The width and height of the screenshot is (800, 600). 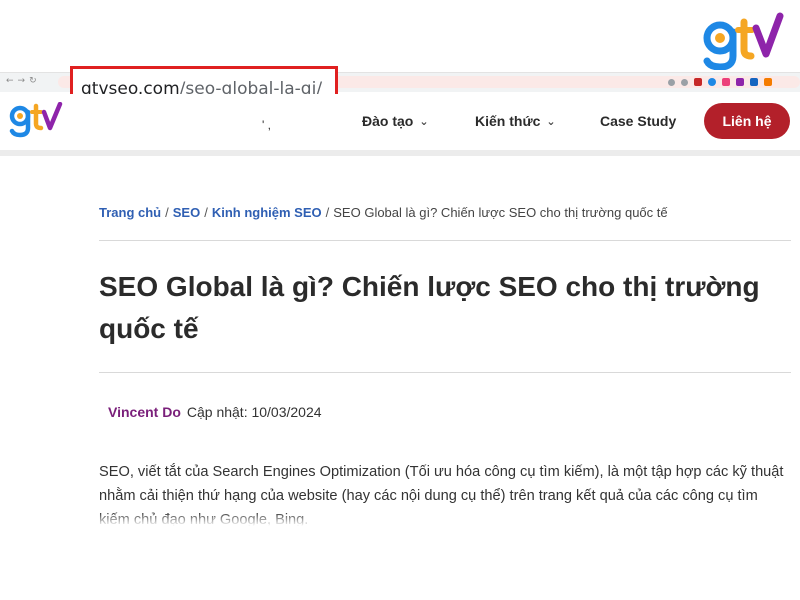 I want to click on updated-date: Cập nhật: 10/03/2024, so click(x=254, y=412).